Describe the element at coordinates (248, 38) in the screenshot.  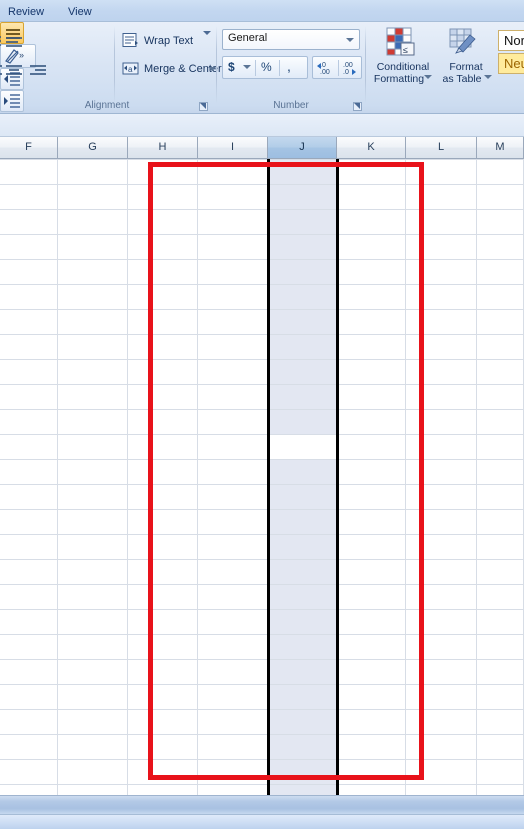
I see `number-format-value: General` at that location.